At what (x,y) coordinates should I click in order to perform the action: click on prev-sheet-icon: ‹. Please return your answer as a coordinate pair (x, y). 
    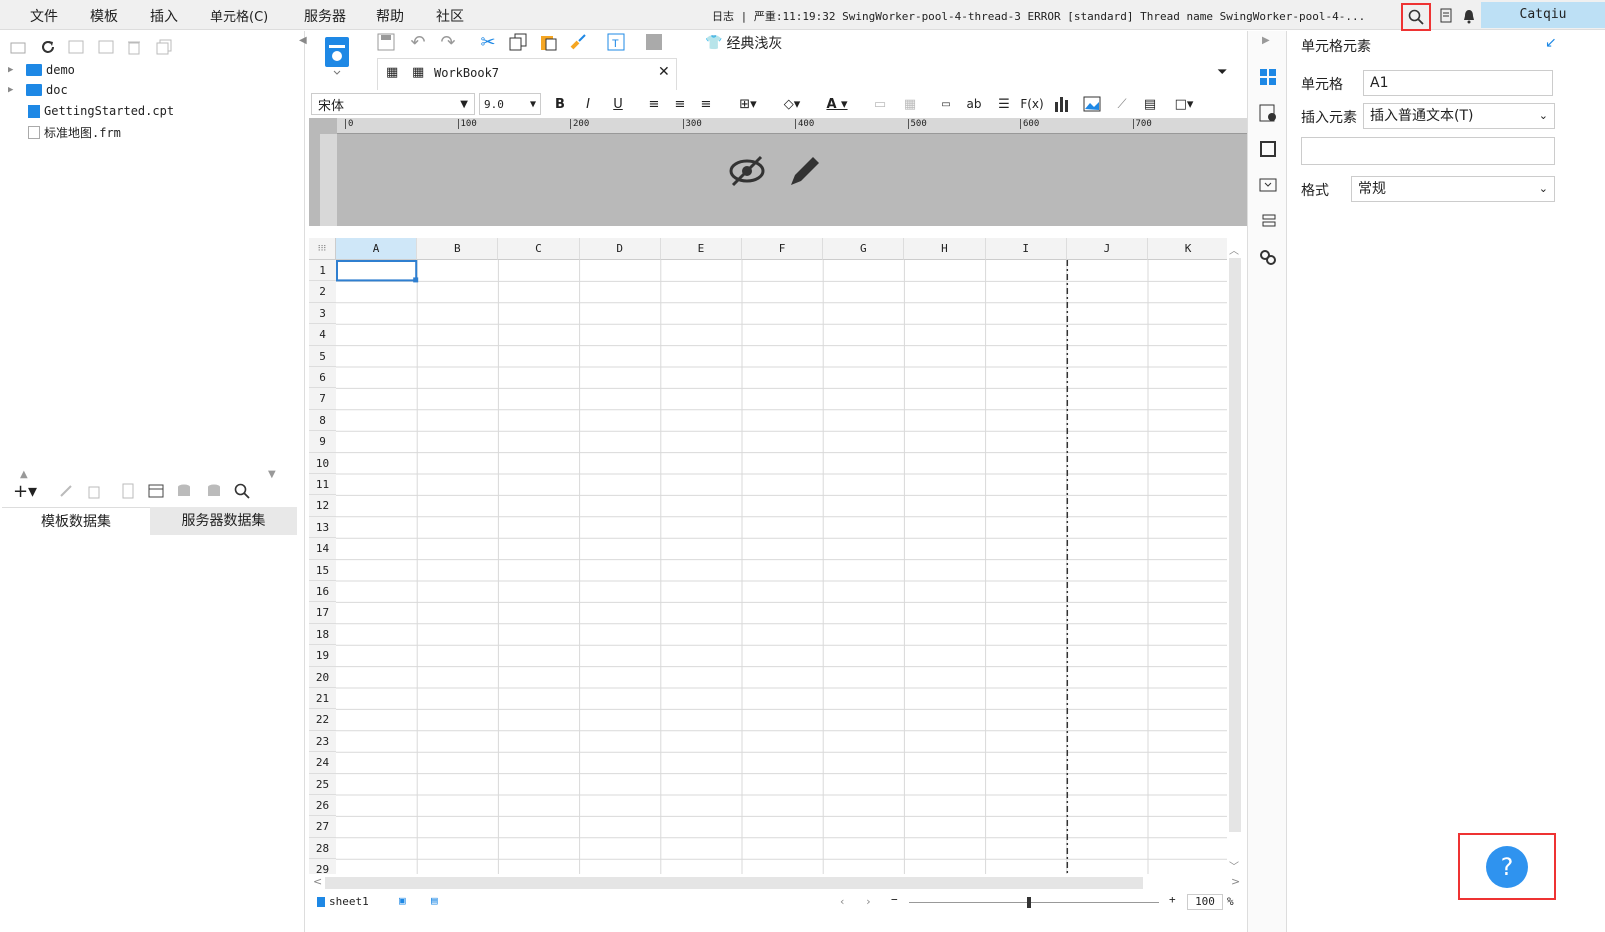
    Looking at the image, I should click on (842, 901).